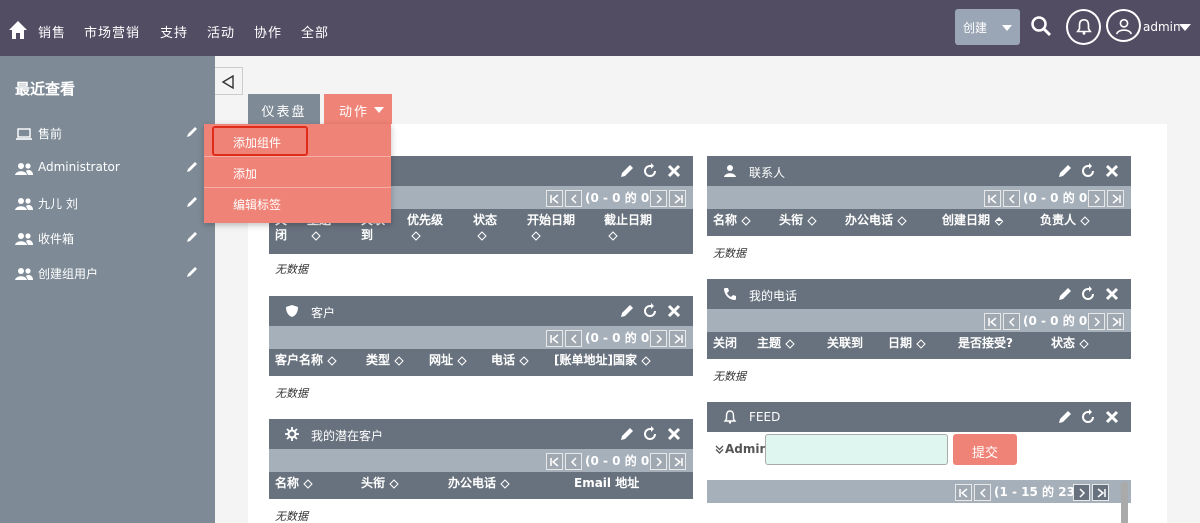  Describe the element at coordinates (1162, 27) in the screenshot. I see `user-name: admin` at that location.